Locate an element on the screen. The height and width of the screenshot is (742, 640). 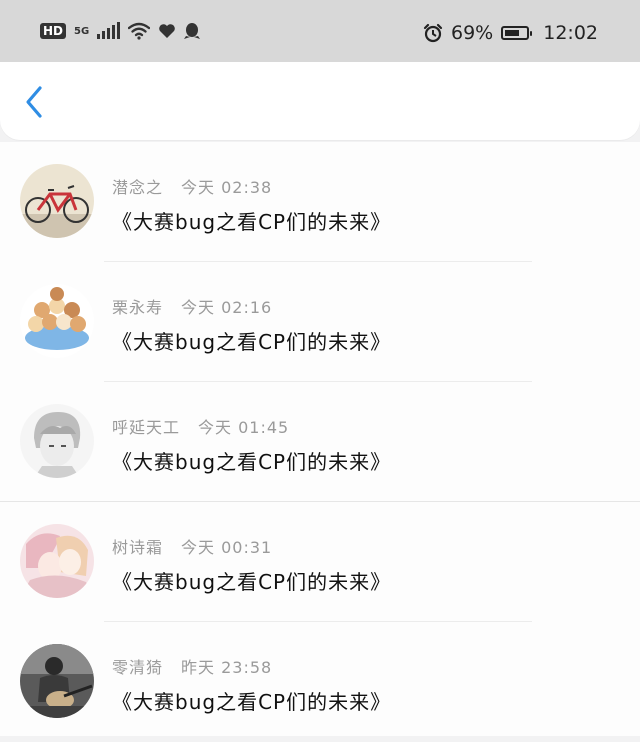
heart-icon is located at coordinates (167, 31).